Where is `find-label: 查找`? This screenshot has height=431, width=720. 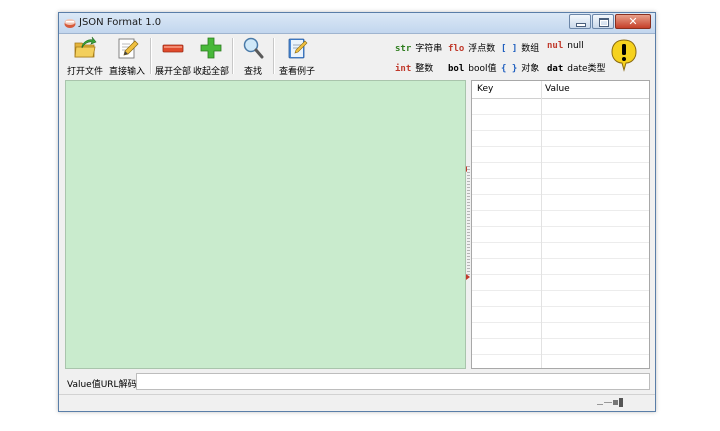
find-label: 查找 is located at coordinates (252, 72).